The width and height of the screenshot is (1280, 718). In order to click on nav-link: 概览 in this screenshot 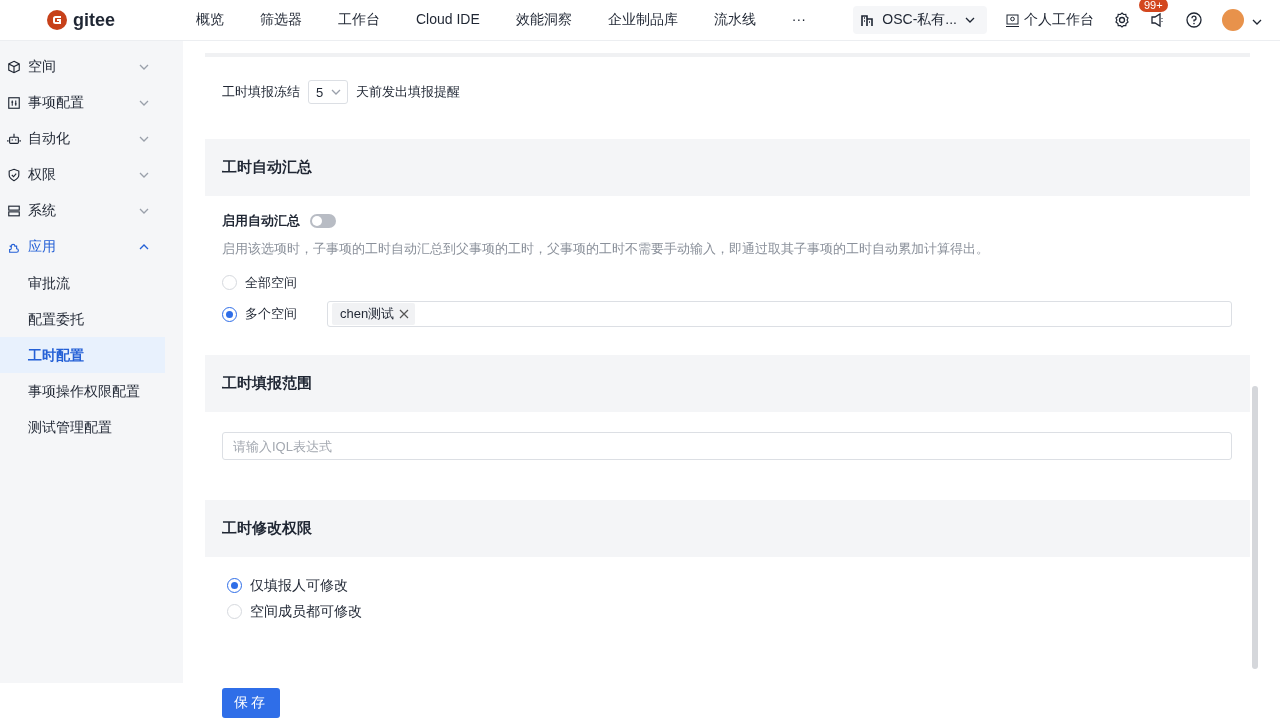, I will do `click(210, 20)`.